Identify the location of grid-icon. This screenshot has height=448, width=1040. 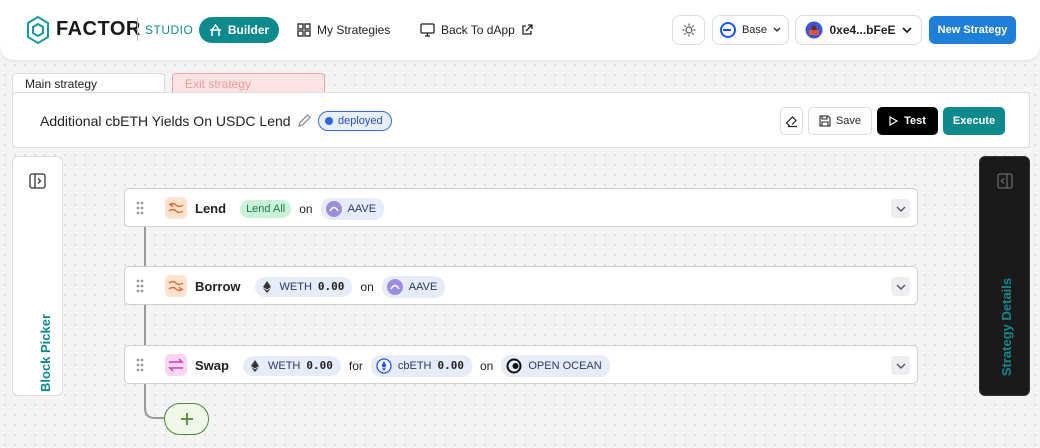
(304, 30).